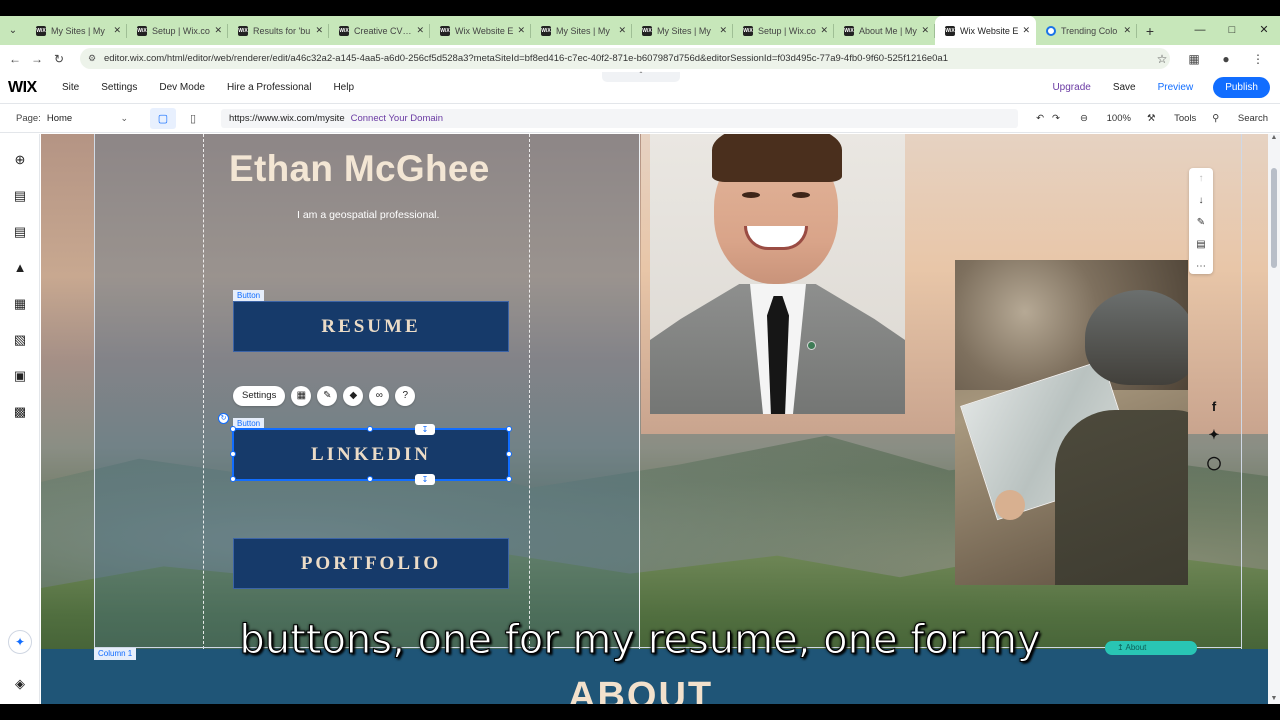 This screenshot has width=1280, height=720. I want to click on business-tools-icon: ▧, so click(20, 340).